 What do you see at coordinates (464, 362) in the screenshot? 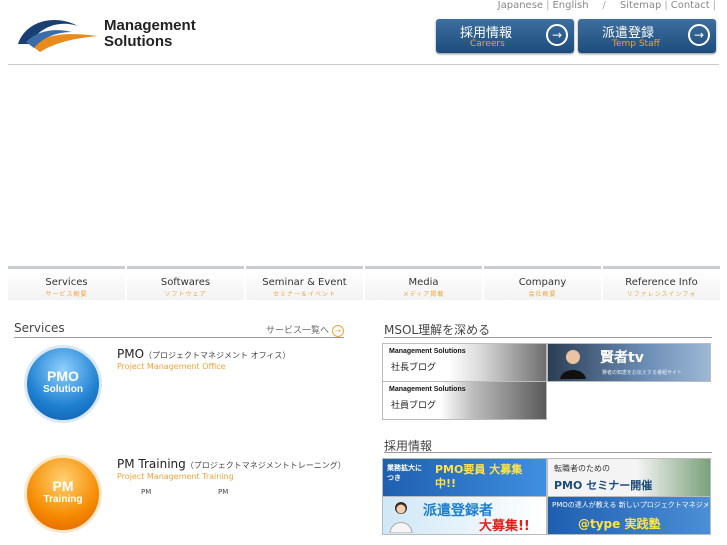
I see `president-blog-banner: Management Solutions 社長ブログ` at bounding box center [464, 362].